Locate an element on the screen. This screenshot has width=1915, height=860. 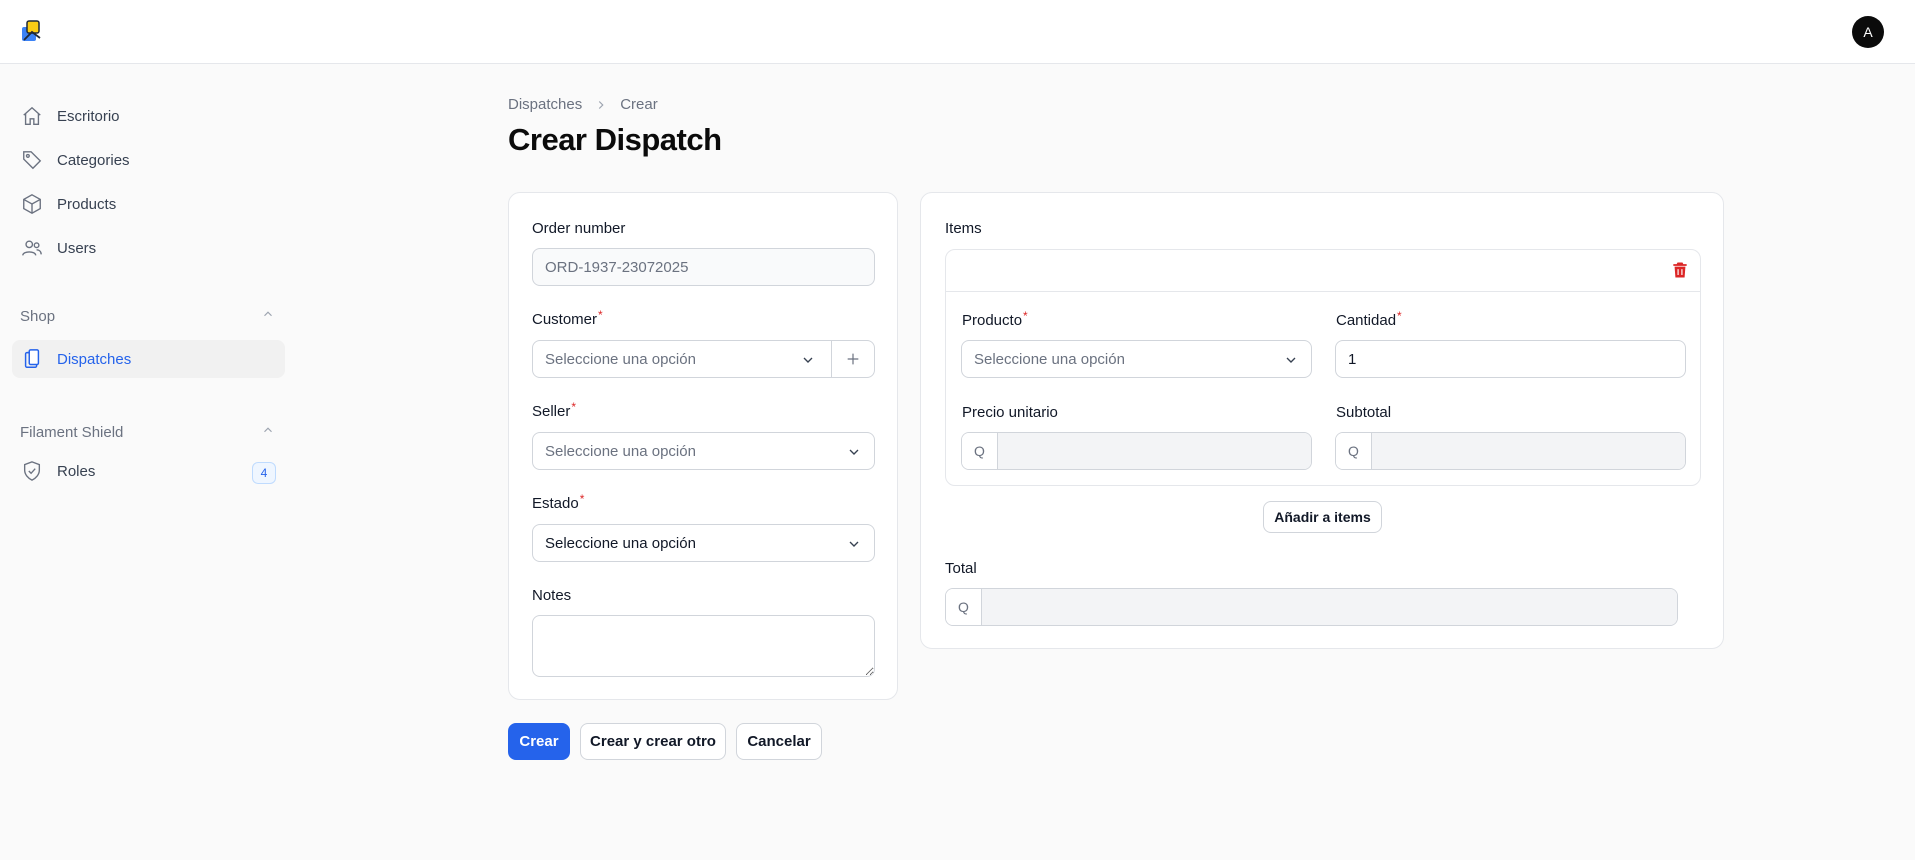
user-avatar: A is located at coordinates (1868, 32).